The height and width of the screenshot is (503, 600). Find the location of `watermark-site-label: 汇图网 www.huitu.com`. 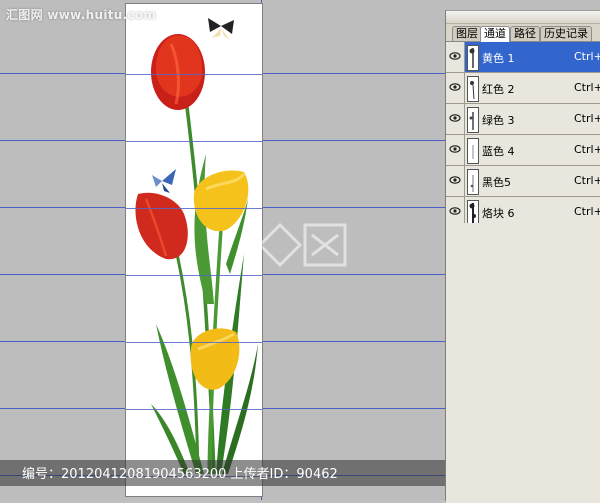

watermark-site-label: 汇图网 www.huitu.com is located at coordinates (81, 15).